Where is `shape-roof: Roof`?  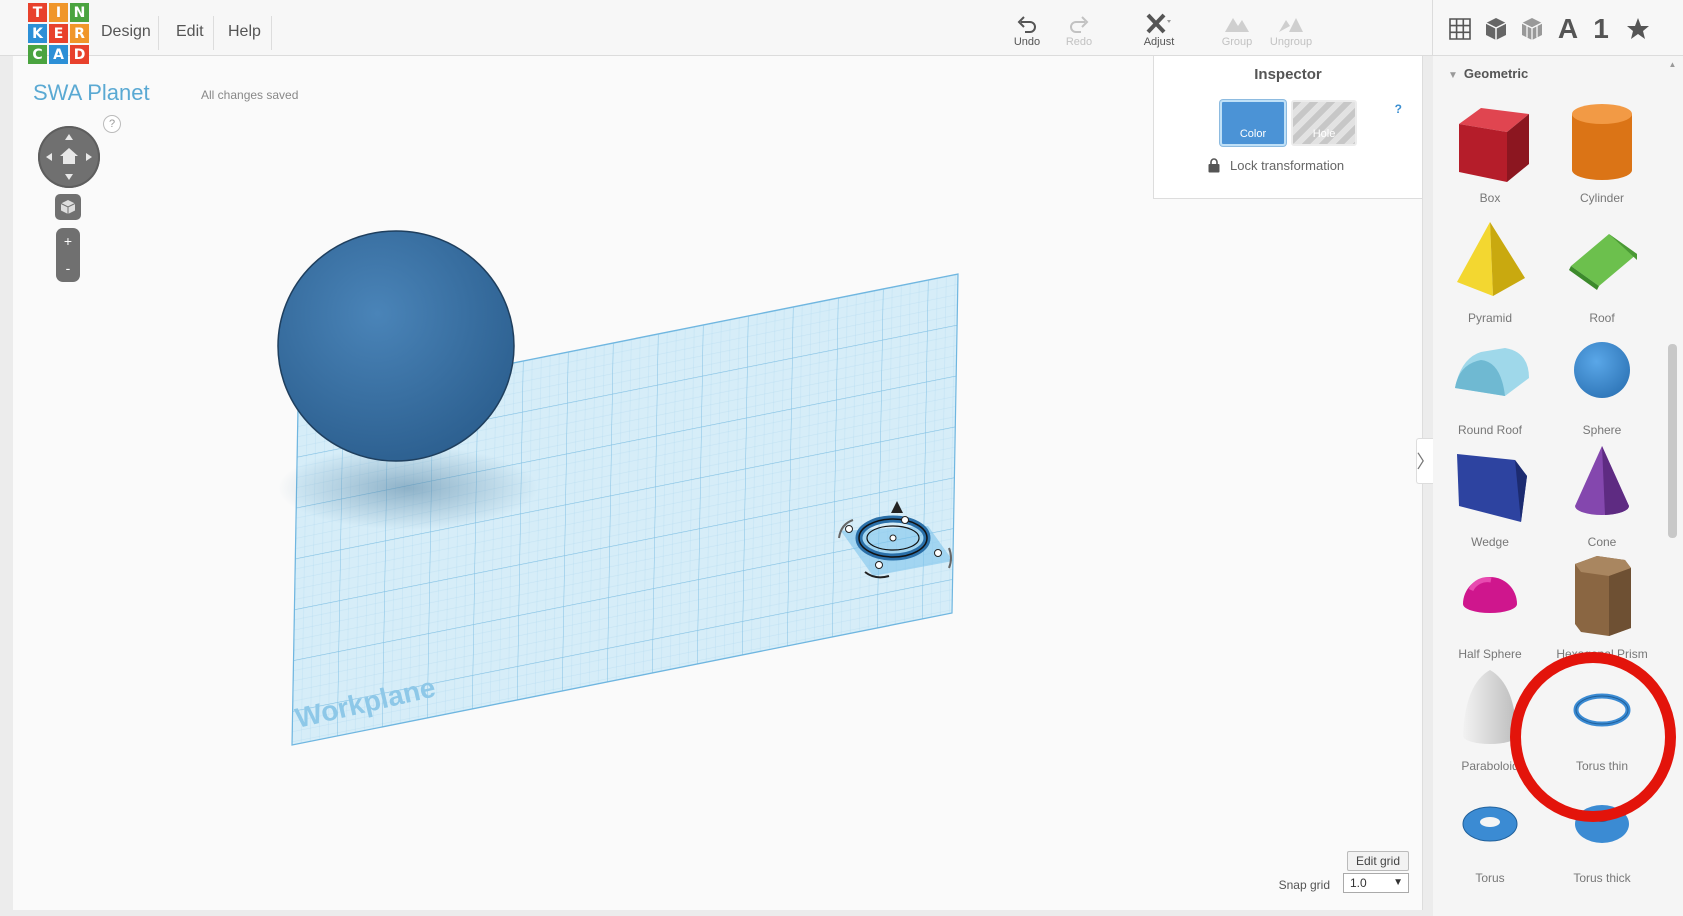 shape-roof: Roof is located at coordinates (1602, 272).